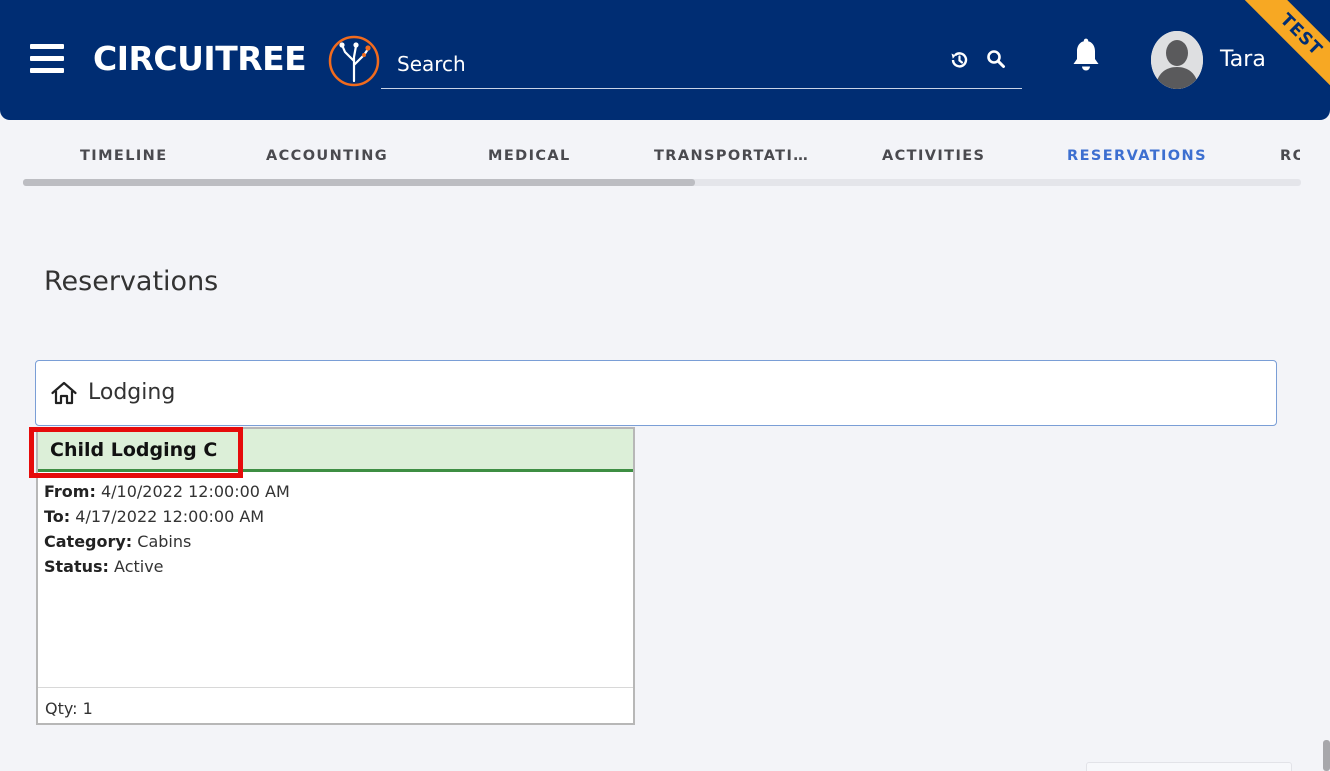  I want to click on card-footer: Qty: 1, so click(335, 705).